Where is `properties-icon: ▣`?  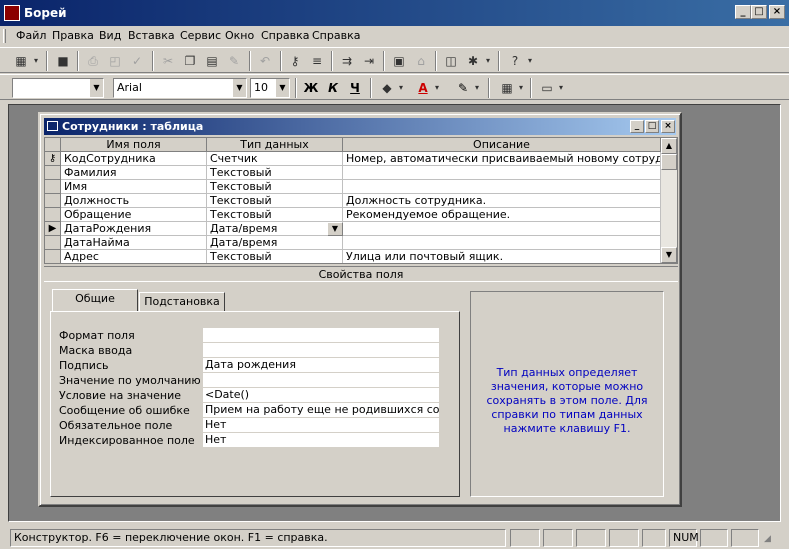
properties-icon: ▣ is located at coordinates (399, 61).